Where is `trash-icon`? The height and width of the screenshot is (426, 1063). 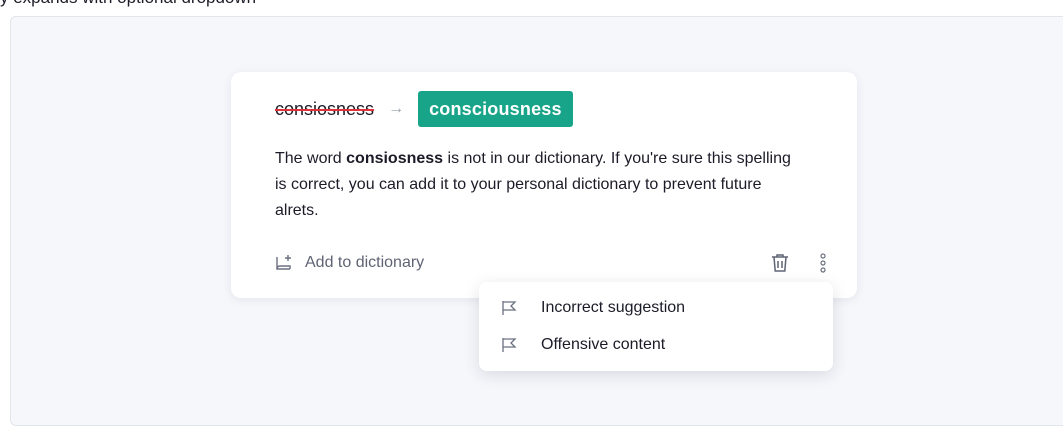
trash-icon is located at coordinates (780, 263).